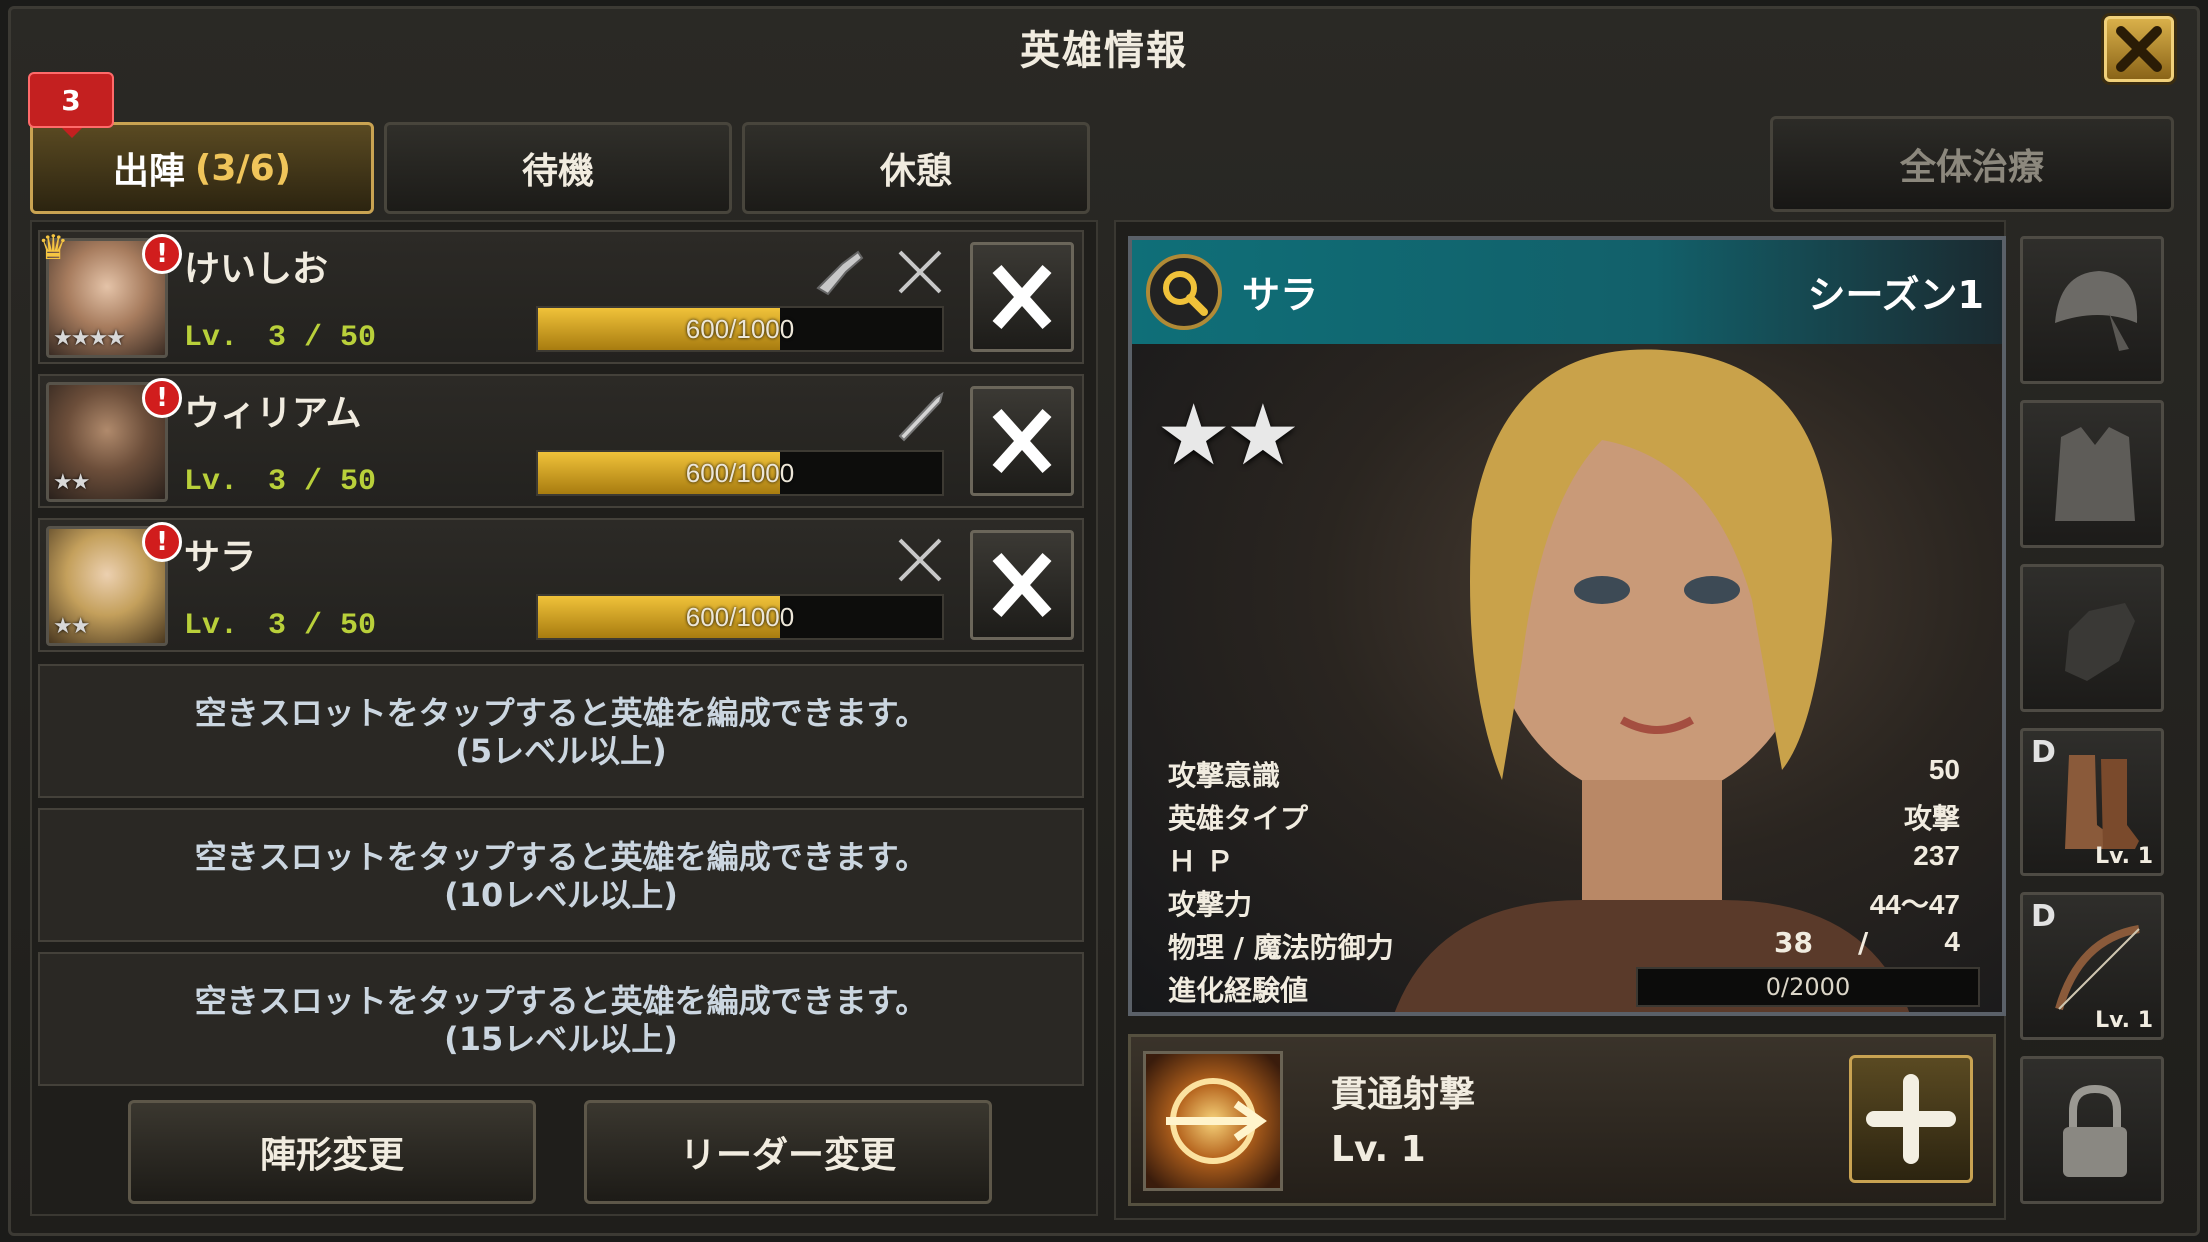 The image size is (2208, 1242). Describe the element at coordinates (1914, 904) in the screenshot. I see `stat-value: 44～47` at that location.